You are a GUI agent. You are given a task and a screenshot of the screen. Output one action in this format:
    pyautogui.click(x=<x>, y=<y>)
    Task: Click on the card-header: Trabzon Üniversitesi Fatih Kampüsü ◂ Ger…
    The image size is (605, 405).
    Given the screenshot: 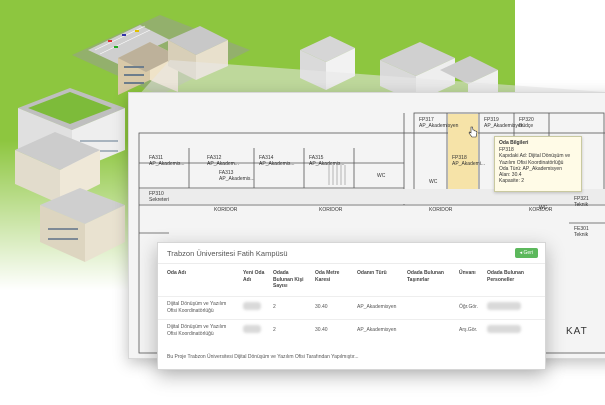 What is the action you would take?
    pyautogui.click(x=351, y=253)
    